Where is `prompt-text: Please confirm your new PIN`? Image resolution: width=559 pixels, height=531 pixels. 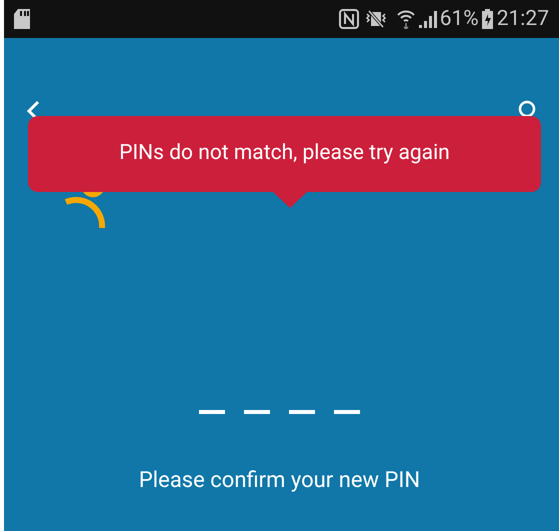
prompt-text: Please confirm your new PIN is located at coordinates (280, 481).